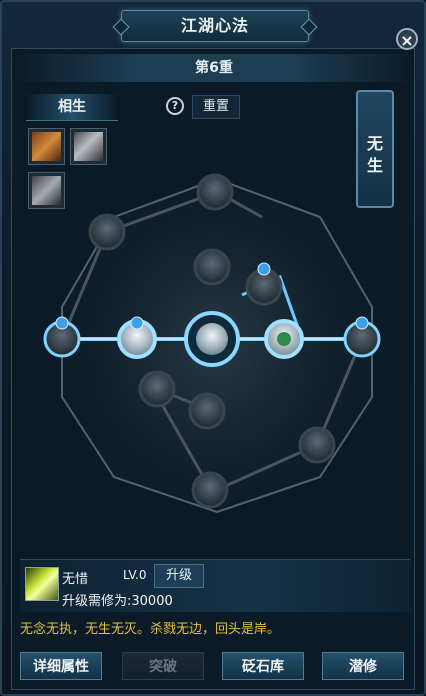 This screenshot has width=426, height=696. I want to click on node-right-active, so click(284, 339).